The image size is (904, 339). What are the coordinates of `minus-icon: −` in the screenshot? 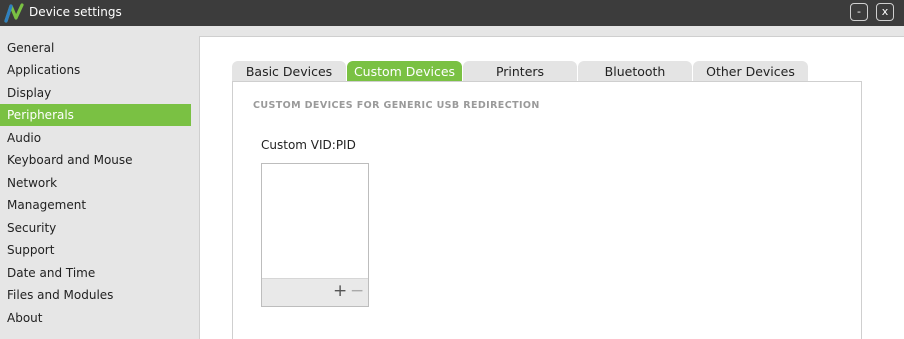 It's located at (357, 291).